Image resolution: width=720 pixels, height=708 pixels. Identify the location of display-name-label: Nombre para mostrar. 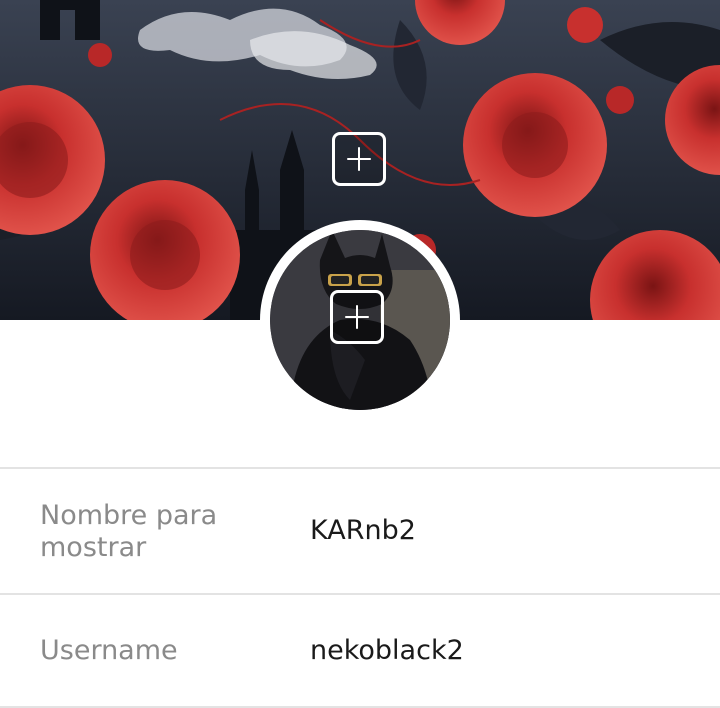
(129, 531).